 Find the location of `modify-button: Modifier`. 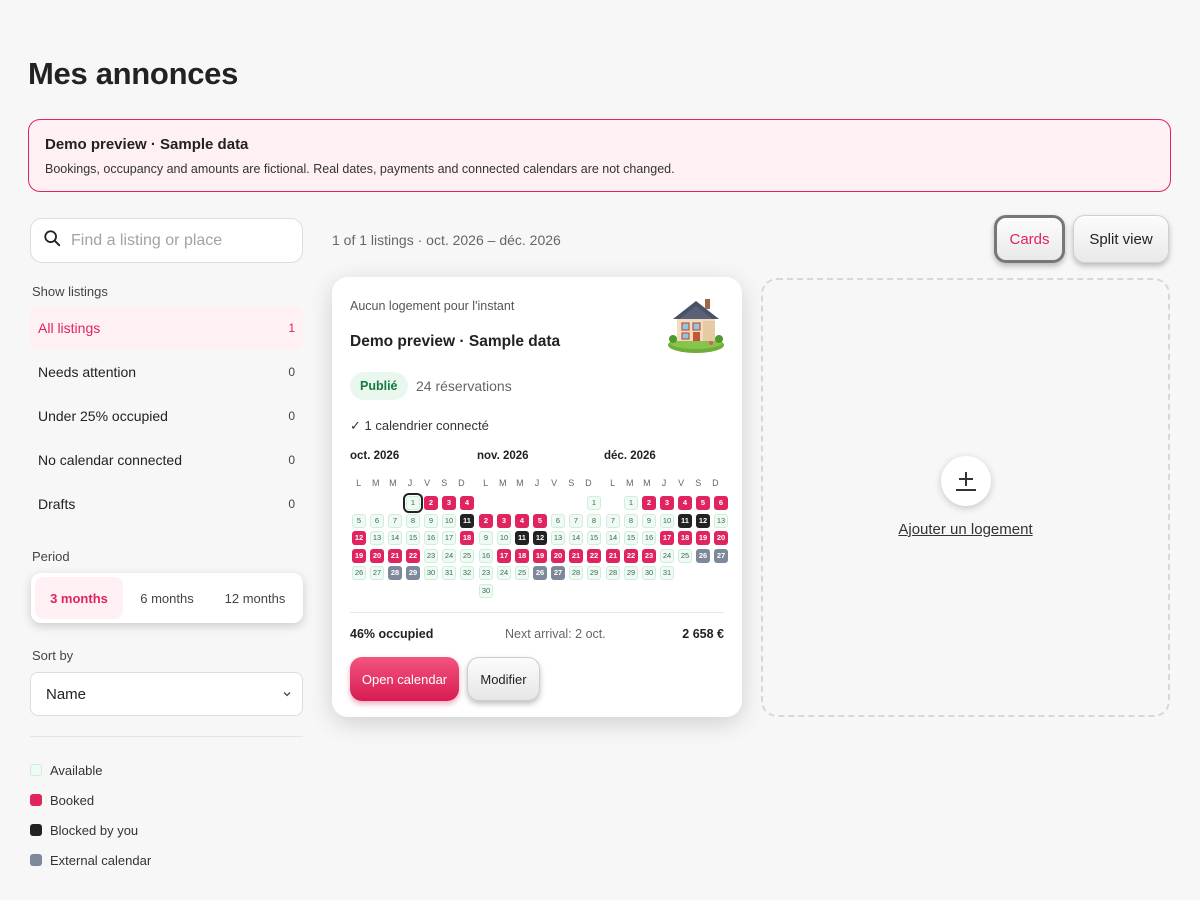

modify-button: Modifier is located at coordinates (503, 679).